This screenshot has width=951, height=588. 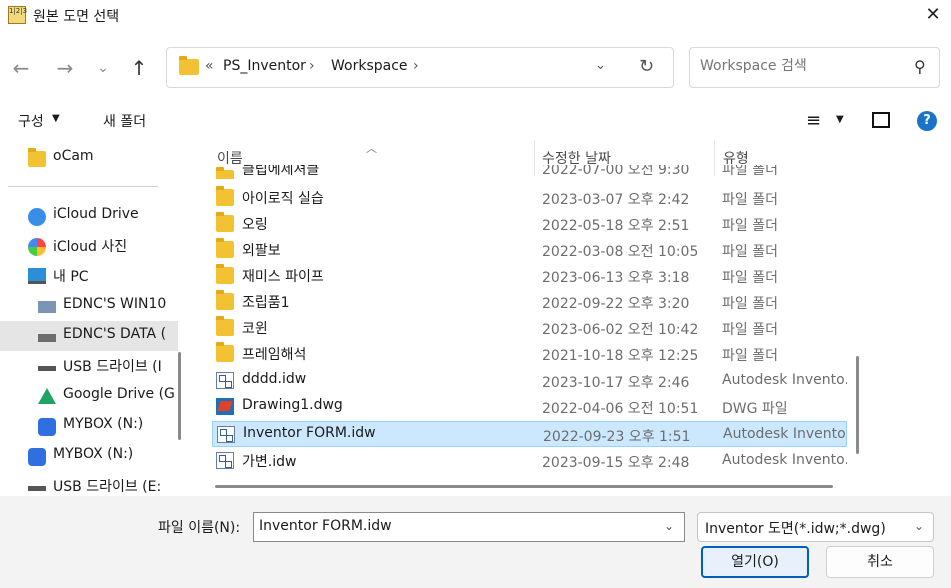 What do you see at coordinates (274, 379) in the screenshot?
I see `file-name: dddd.idw` at bounding box center [274, 379].